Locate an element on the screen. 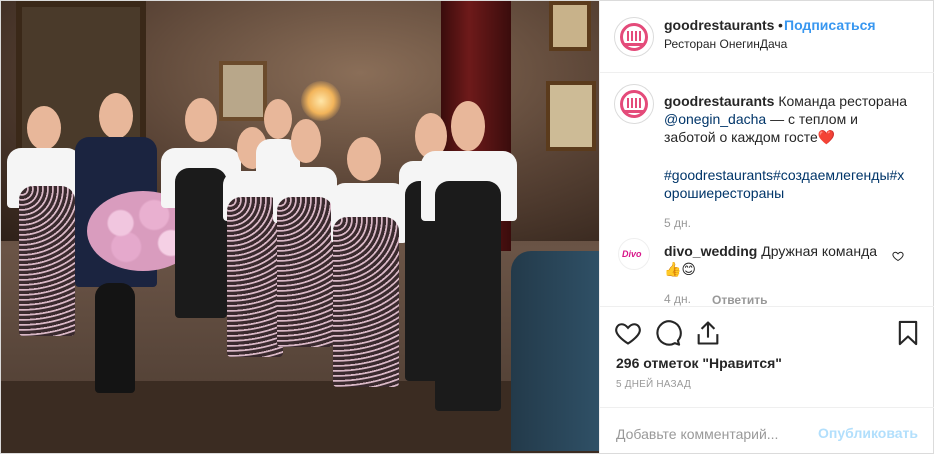 This screenshot has width=934, height=454. caption-part3: заботой о каждом госте is located at coordinates (741, 137).